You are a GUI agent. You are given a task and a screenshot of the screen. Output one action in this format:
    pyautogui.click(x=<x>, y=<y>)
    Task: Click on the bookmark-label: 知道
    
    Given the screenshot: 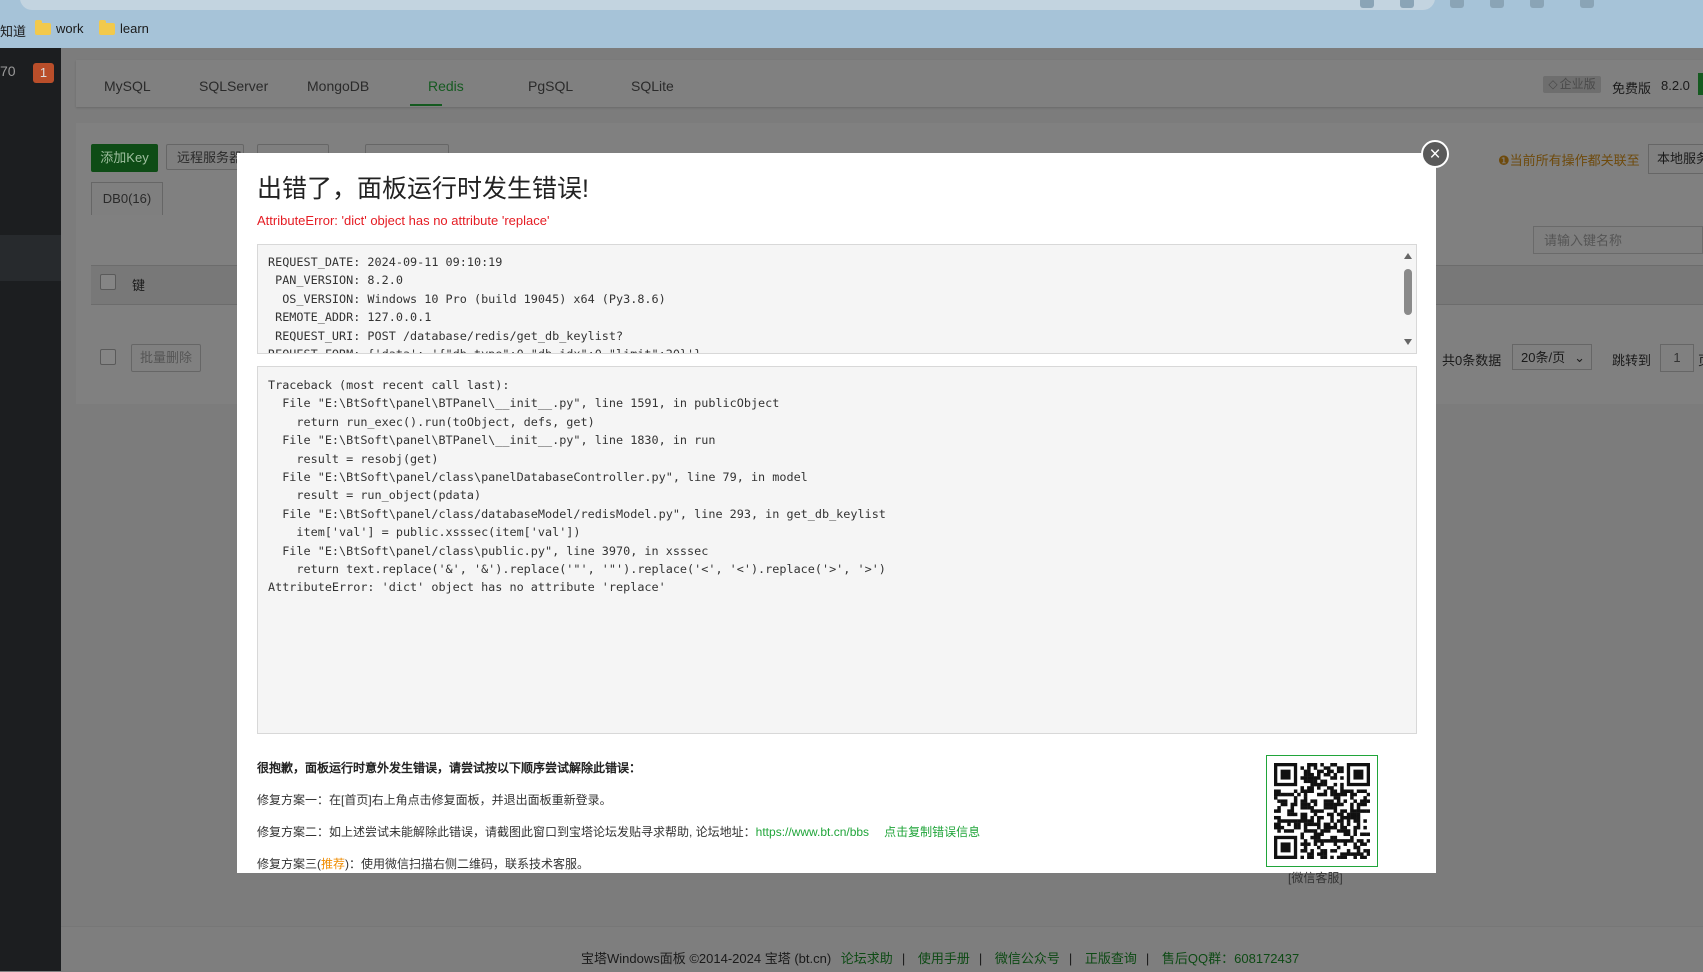 What is the action you would take?
    pyautogui.click(x=13, y=31)
    